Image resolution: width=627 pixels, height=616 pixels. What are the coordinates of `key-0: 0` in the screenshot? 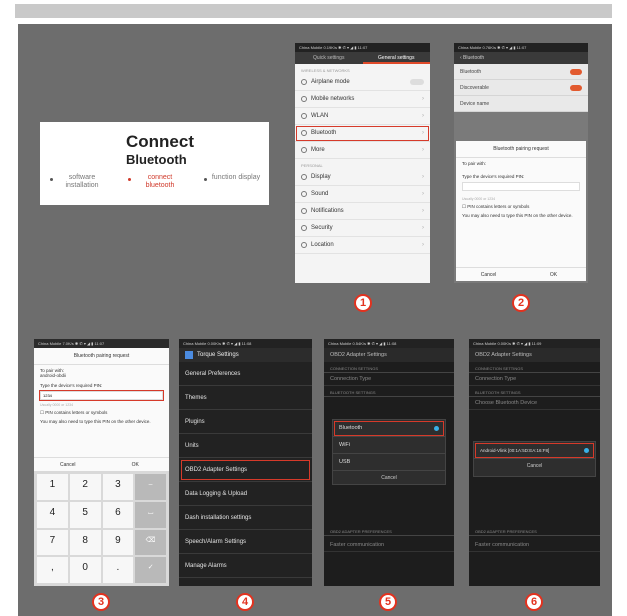 It's located at (85, 570).